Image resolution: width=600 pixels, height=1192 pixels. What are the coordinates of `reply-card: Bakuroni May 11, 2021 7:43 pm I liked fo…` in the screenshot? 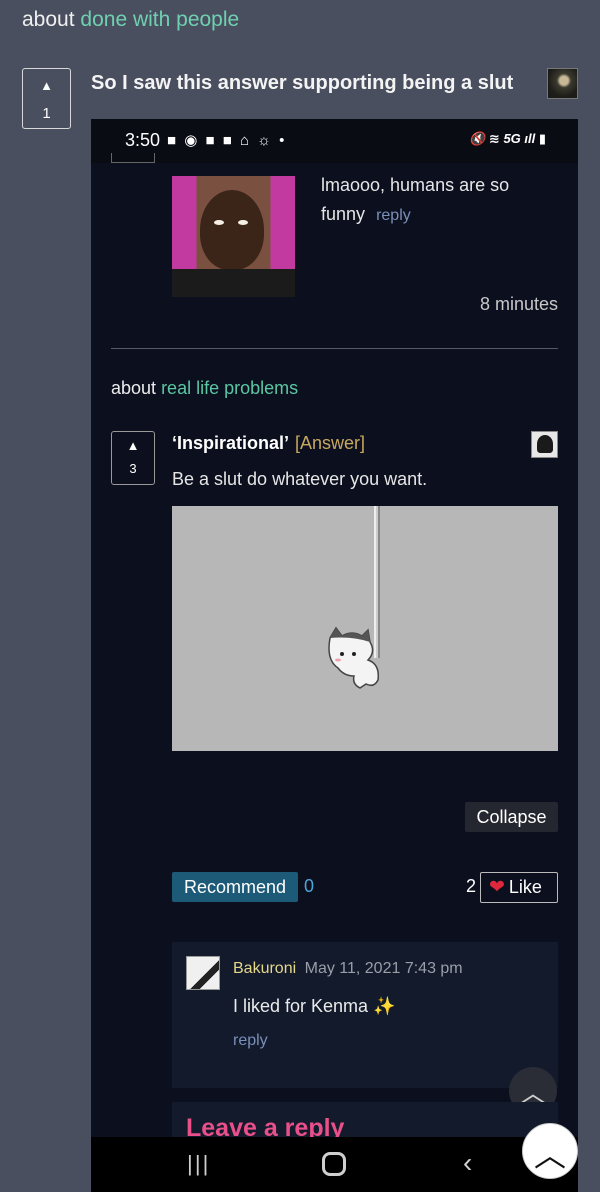 It's located at (365, 1015).